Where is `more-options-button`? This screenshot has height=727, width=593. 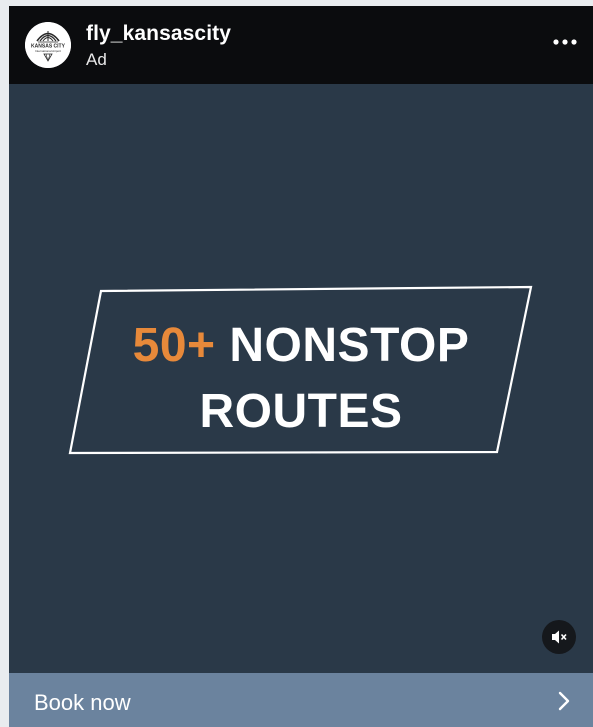
more-options-button is located at coordinates (566, 42).